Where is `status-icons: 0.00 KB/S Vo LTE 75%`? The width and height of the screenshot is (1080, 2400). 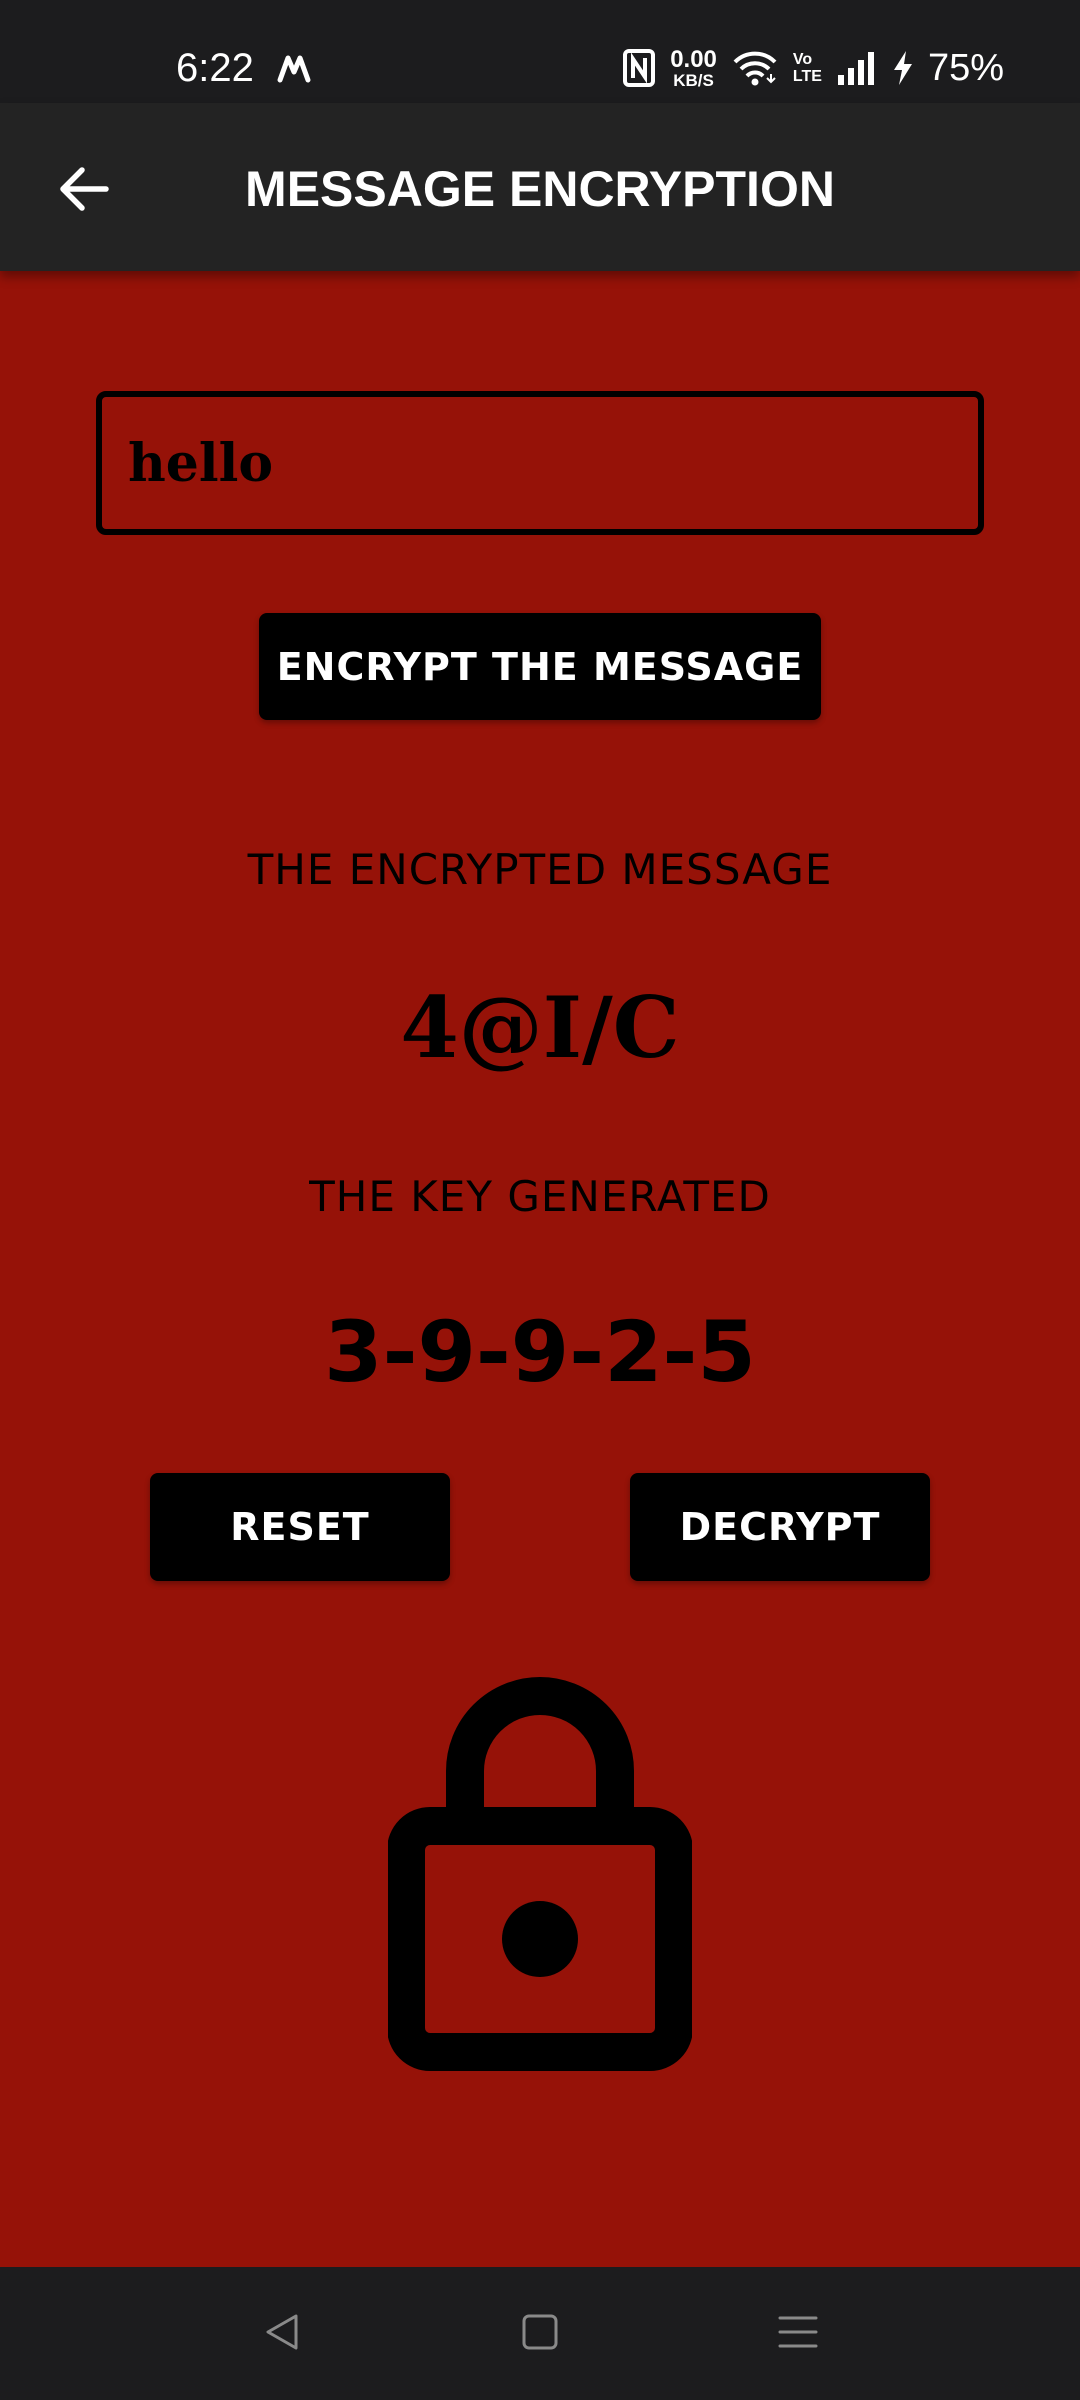
status-icons: 0.00 KB/S Vo LTE 75% is located at coordinates (813, 68).